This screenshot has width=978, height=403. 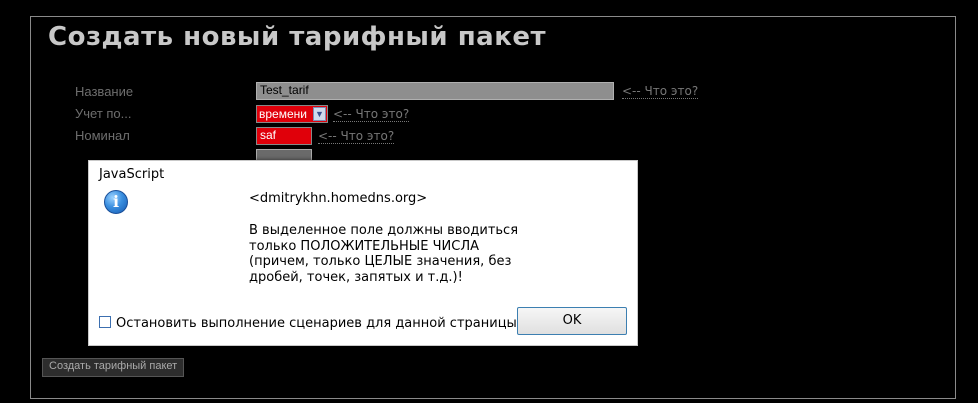 What do you see at coordinates (102, 135) in the screenshot?
I see `nominal-label: Номинал` at bounding box center [102, 135].